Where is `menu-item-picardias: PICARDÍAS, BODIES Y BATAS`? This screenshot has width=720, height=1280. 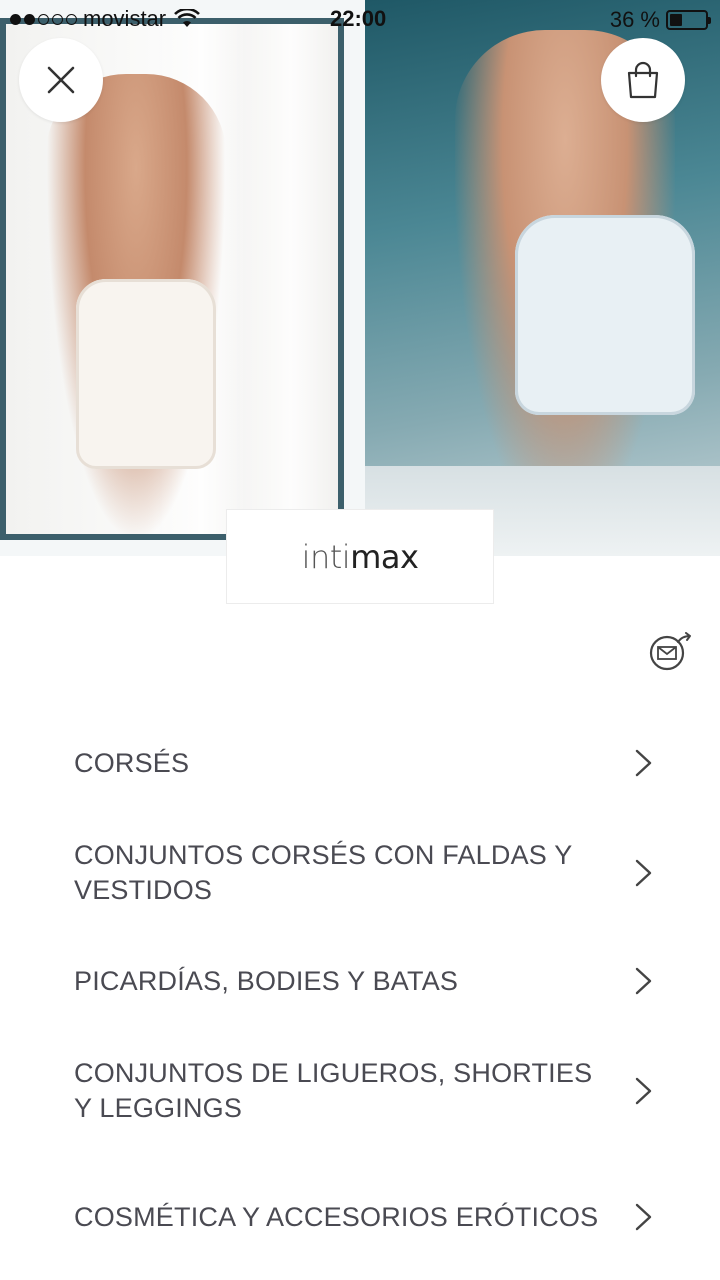
menu-item-picardias: PICARDÍAS, BODIES Y BATAS is located at coordinates (360, 981).